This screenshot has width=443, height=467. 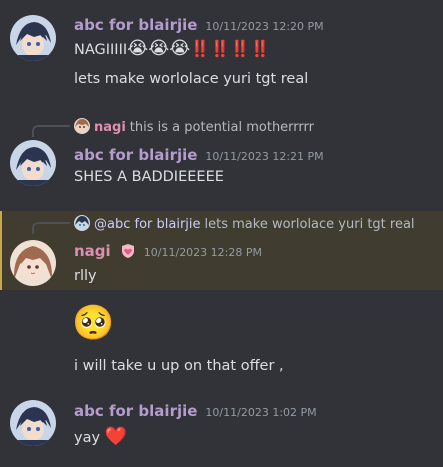 What do you see at coordinates (93, 323) in the screenshot?
I see `emoji-pleading-face: 🥺` at bounding box center [93, 323].